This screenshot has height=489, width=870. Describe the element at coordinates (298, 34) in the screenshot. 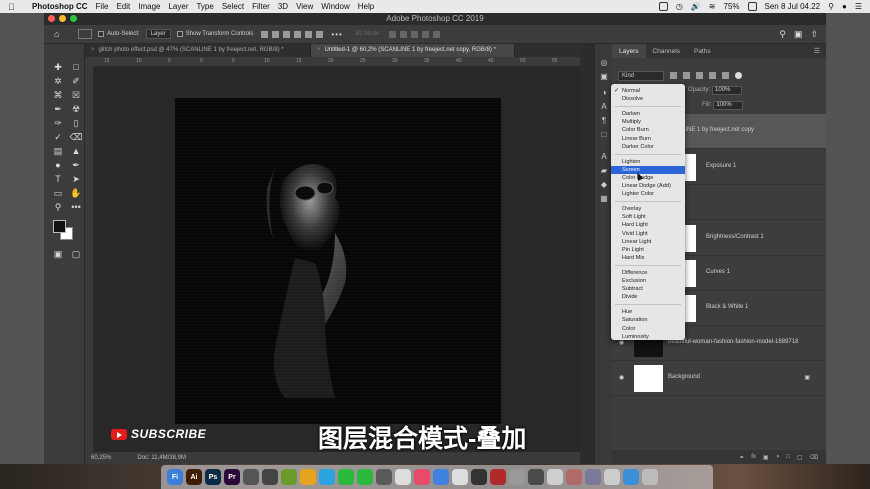

I see `align-left-icon` at that location.